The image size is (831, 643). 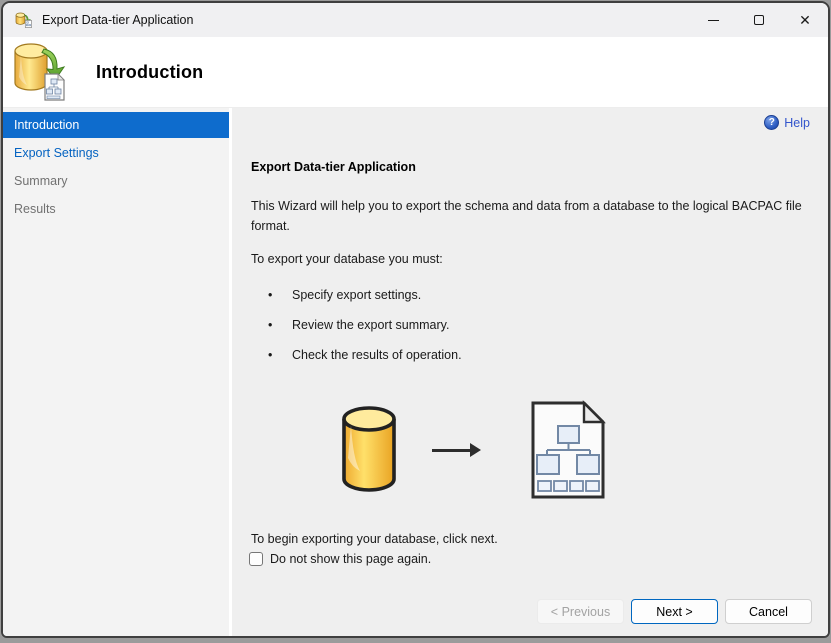 I want to click on sidebar-item-results: Results, so click(x=116, y=209).